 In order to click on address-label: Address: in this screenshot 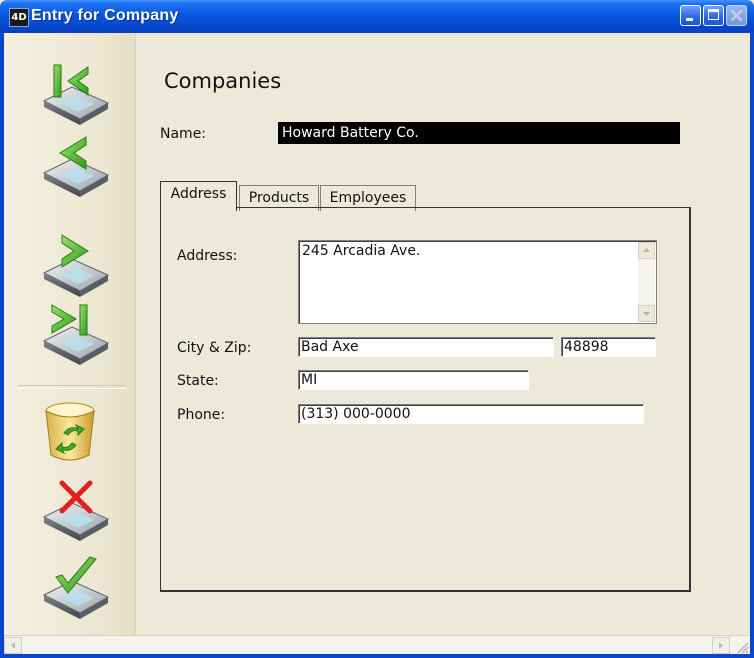, I will do `click(207, 256)`.